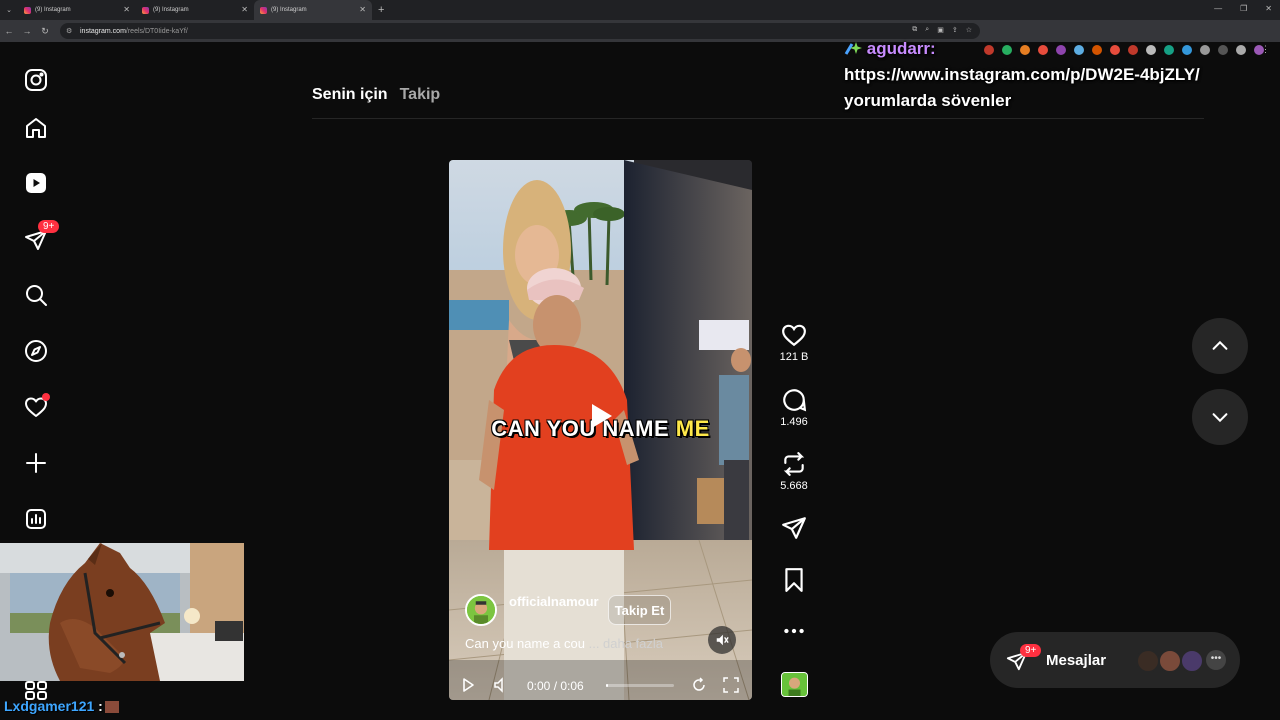  Describe the element at coordinates (36, 407) in the screenshot. I see `notifications-icon` at that location.